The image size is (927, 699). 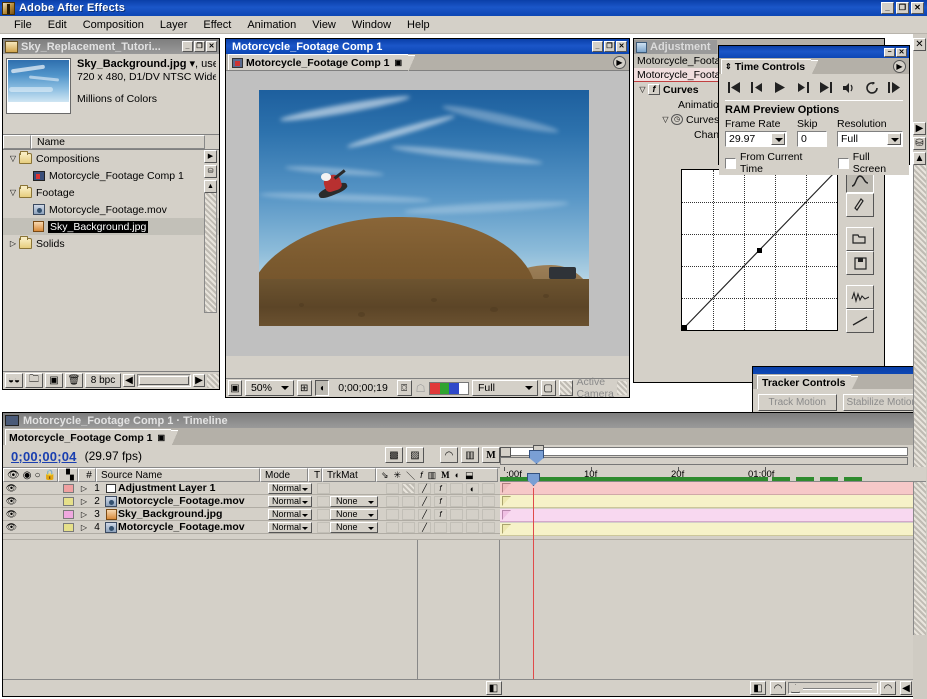 What do you see at coordinates (917, 8) in the screenshot?
I see `app-close-button: ✕` at bounding box center [917, 8].